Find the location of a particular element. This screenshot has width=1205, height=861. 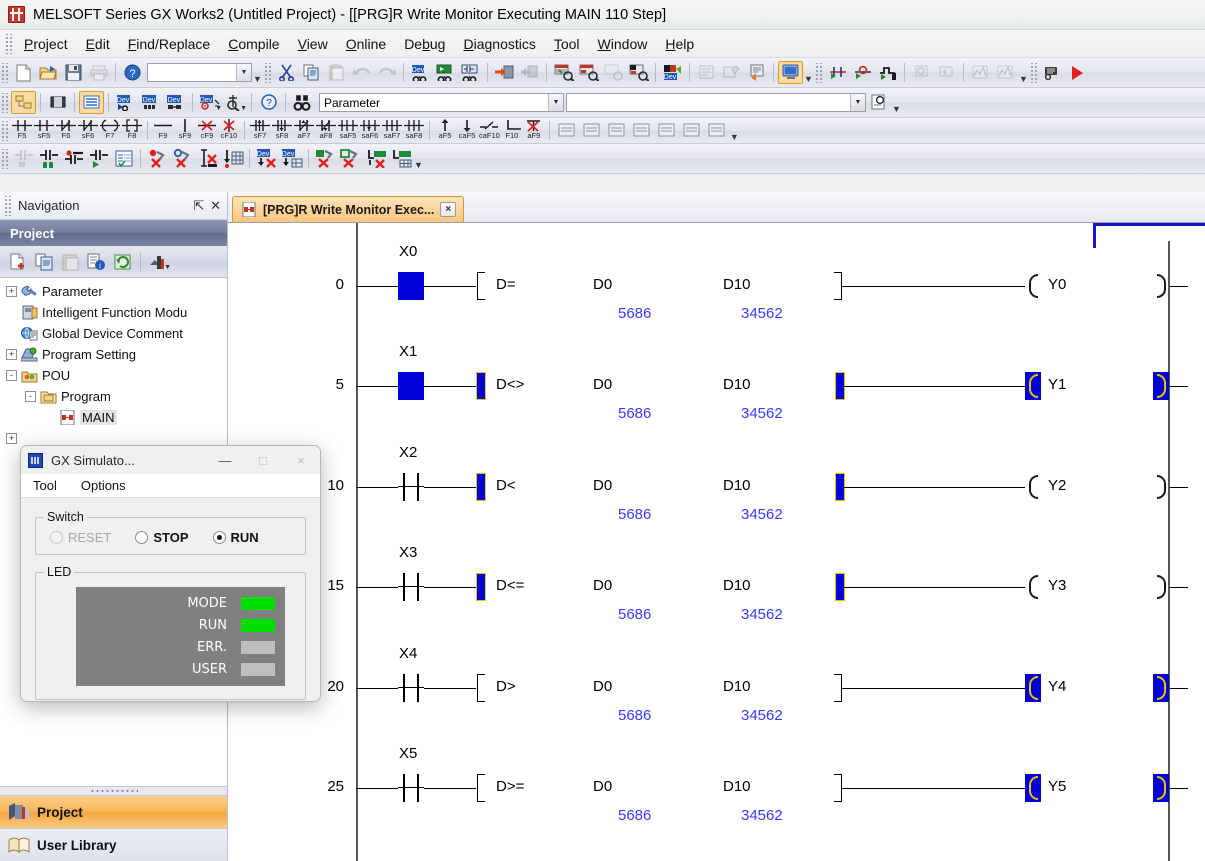

tab-prg-main: [PRG]R Write Monitor Exec... × is located at coordinates (348, 209).